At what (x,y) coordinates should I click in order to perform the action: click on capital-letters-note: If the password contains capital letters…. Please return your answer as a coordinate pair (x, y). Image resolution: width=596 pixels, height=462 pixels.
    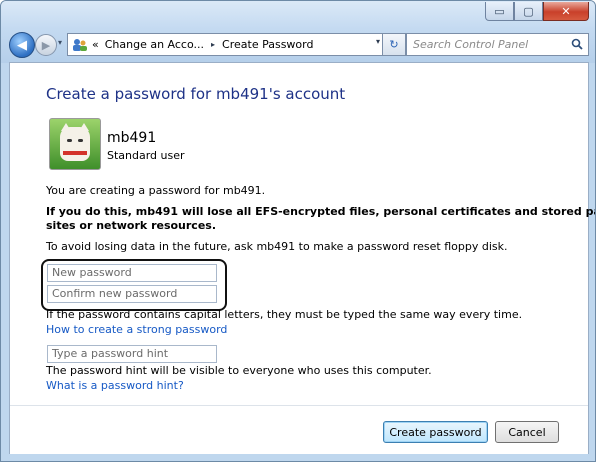
    Looking at the image, I should click on (284, 314).